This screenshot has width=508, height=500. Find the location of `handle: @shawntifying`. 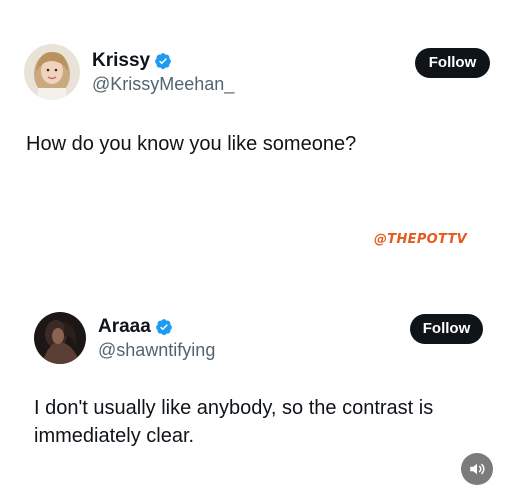

handle: @shawntifying is located at coordinates (156, 350).